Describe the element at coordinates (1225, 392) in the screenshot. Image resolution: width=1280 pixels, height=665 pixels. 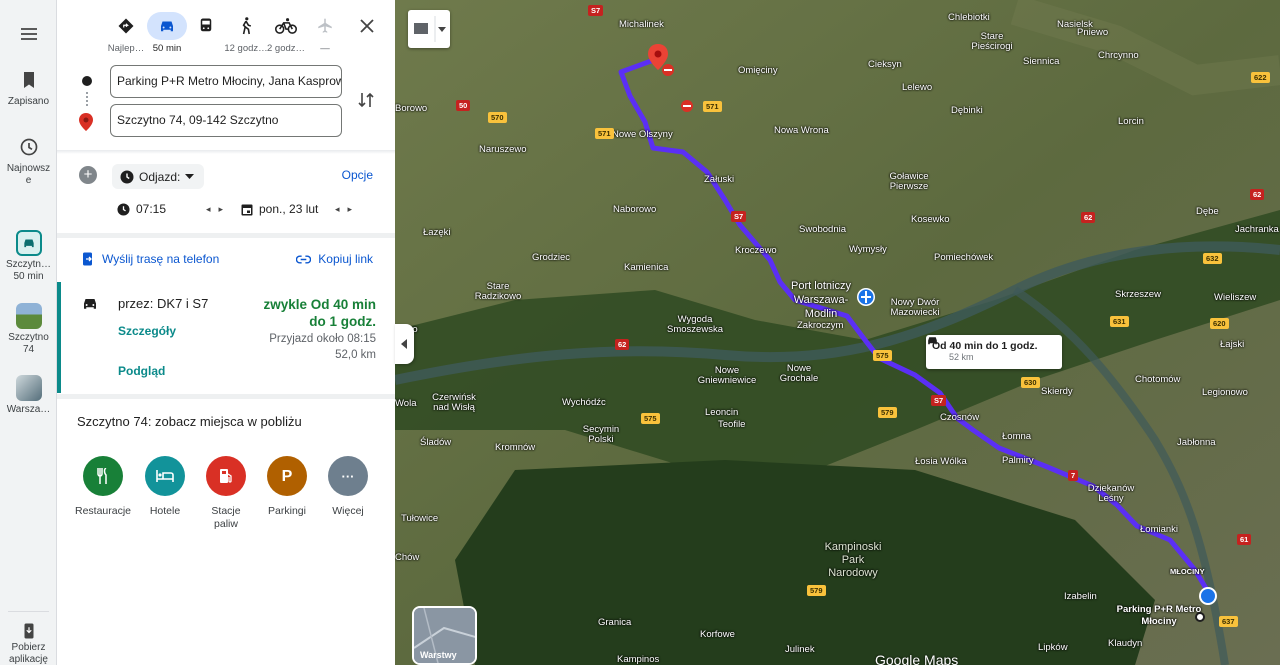
I see `map-label: Legionowo` at that location.